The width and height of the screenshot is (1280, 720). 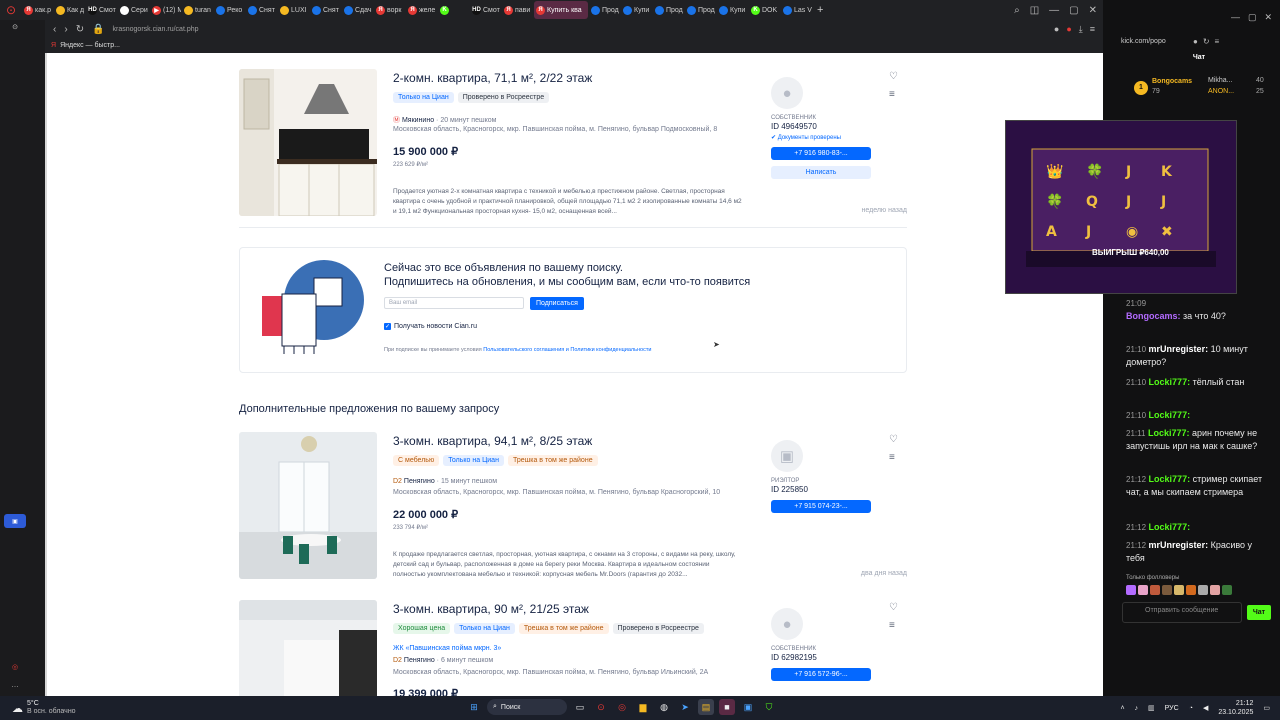 I want to click on notifications-icon: ▭, so click(x=1266, y=708).